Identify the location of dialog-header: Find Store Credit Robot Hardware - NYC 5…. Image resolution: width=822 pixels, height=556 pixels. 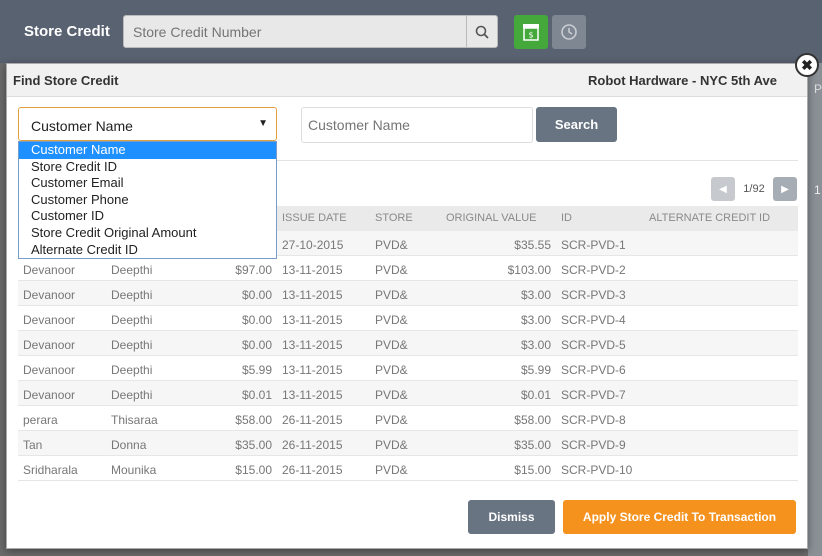
(407, 80).